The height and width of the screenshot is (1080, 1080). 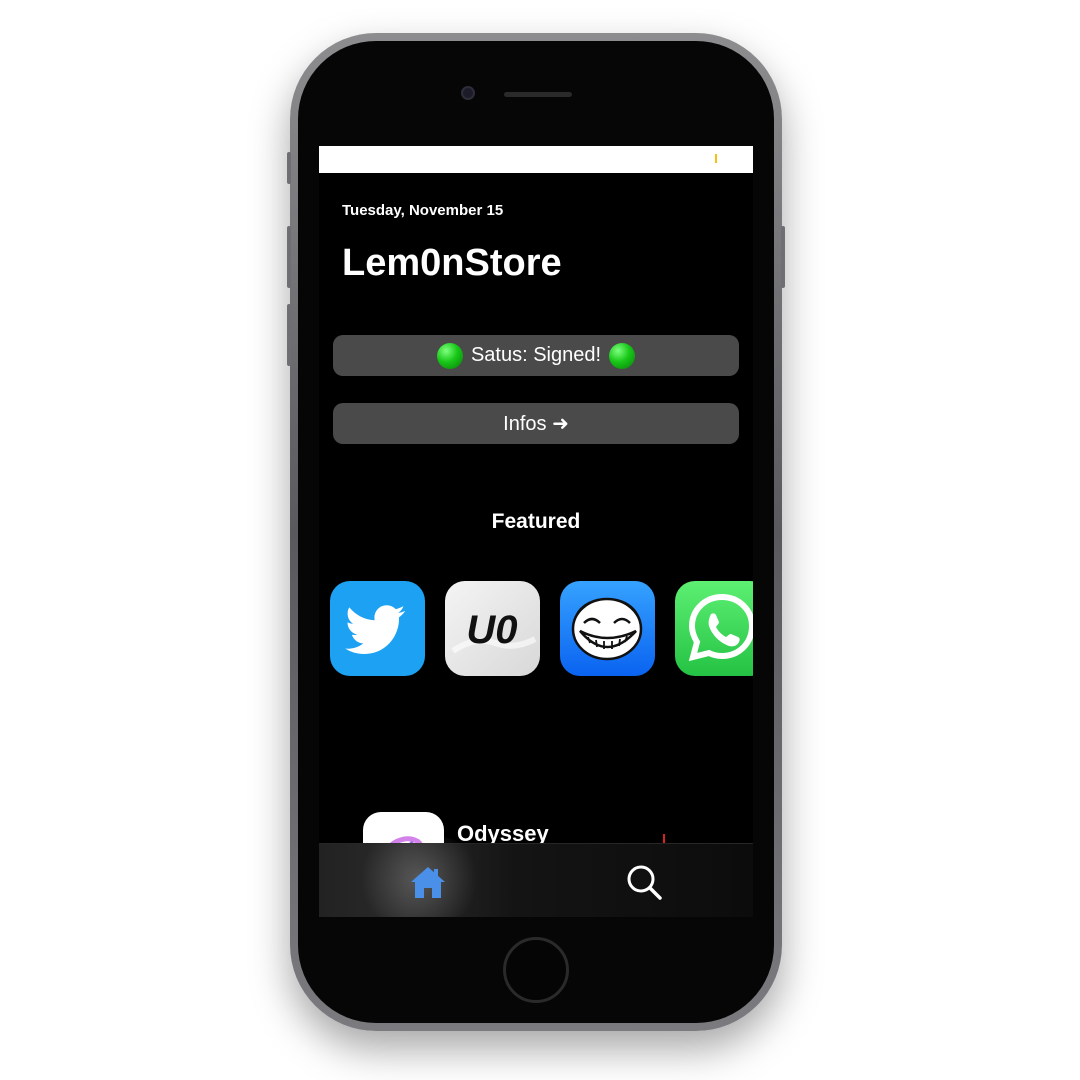 I want to click on unc0ver-icon: U0, so click(x=492, y=628).